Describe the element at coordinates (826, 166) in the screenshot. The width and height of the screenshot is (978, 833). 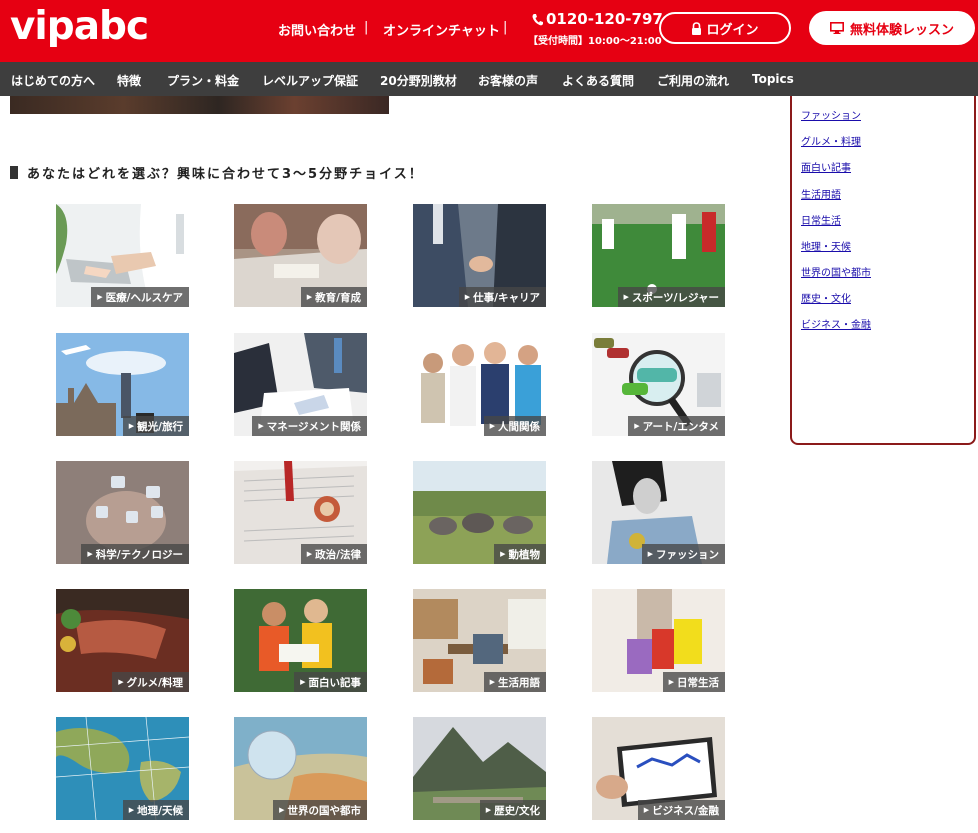
I see `sidebar-link-funny: 面白い記事` at that location.